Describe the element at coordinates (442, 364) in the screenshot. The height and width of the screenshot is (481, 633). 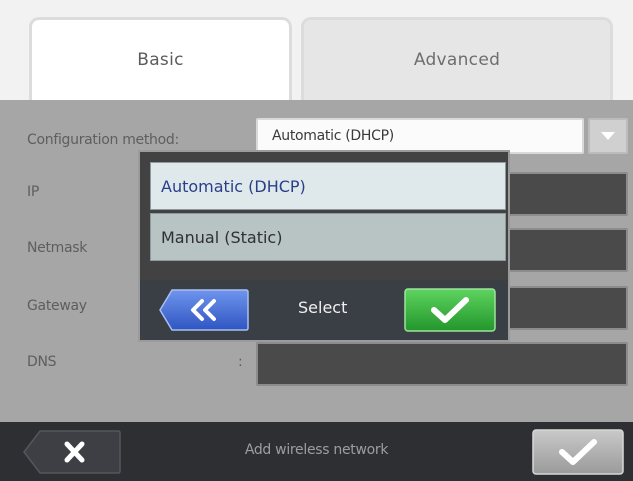
I see `dns-field` at that location.